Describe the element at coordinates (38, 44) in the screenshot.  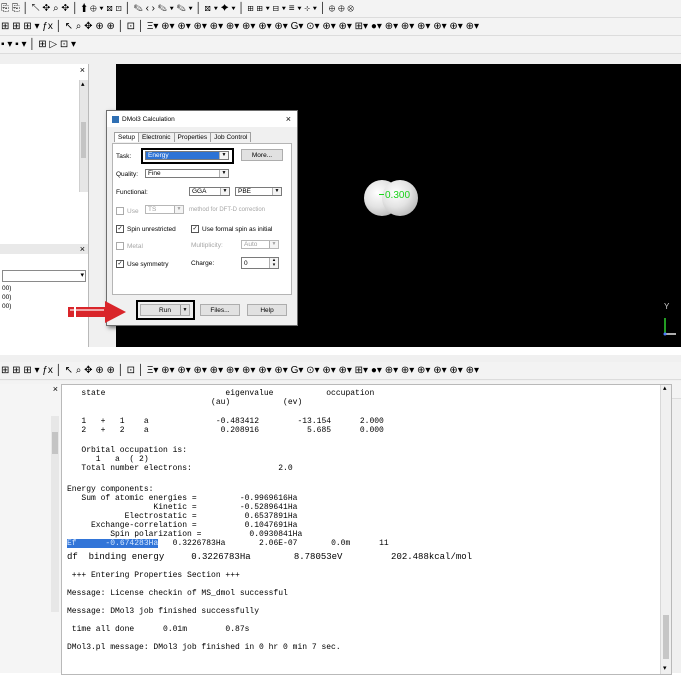
I see `toolbar-icons: ▪ ▾ ▪ ▾ │ ⊞ ▷ ⊡ ▾` at that location.